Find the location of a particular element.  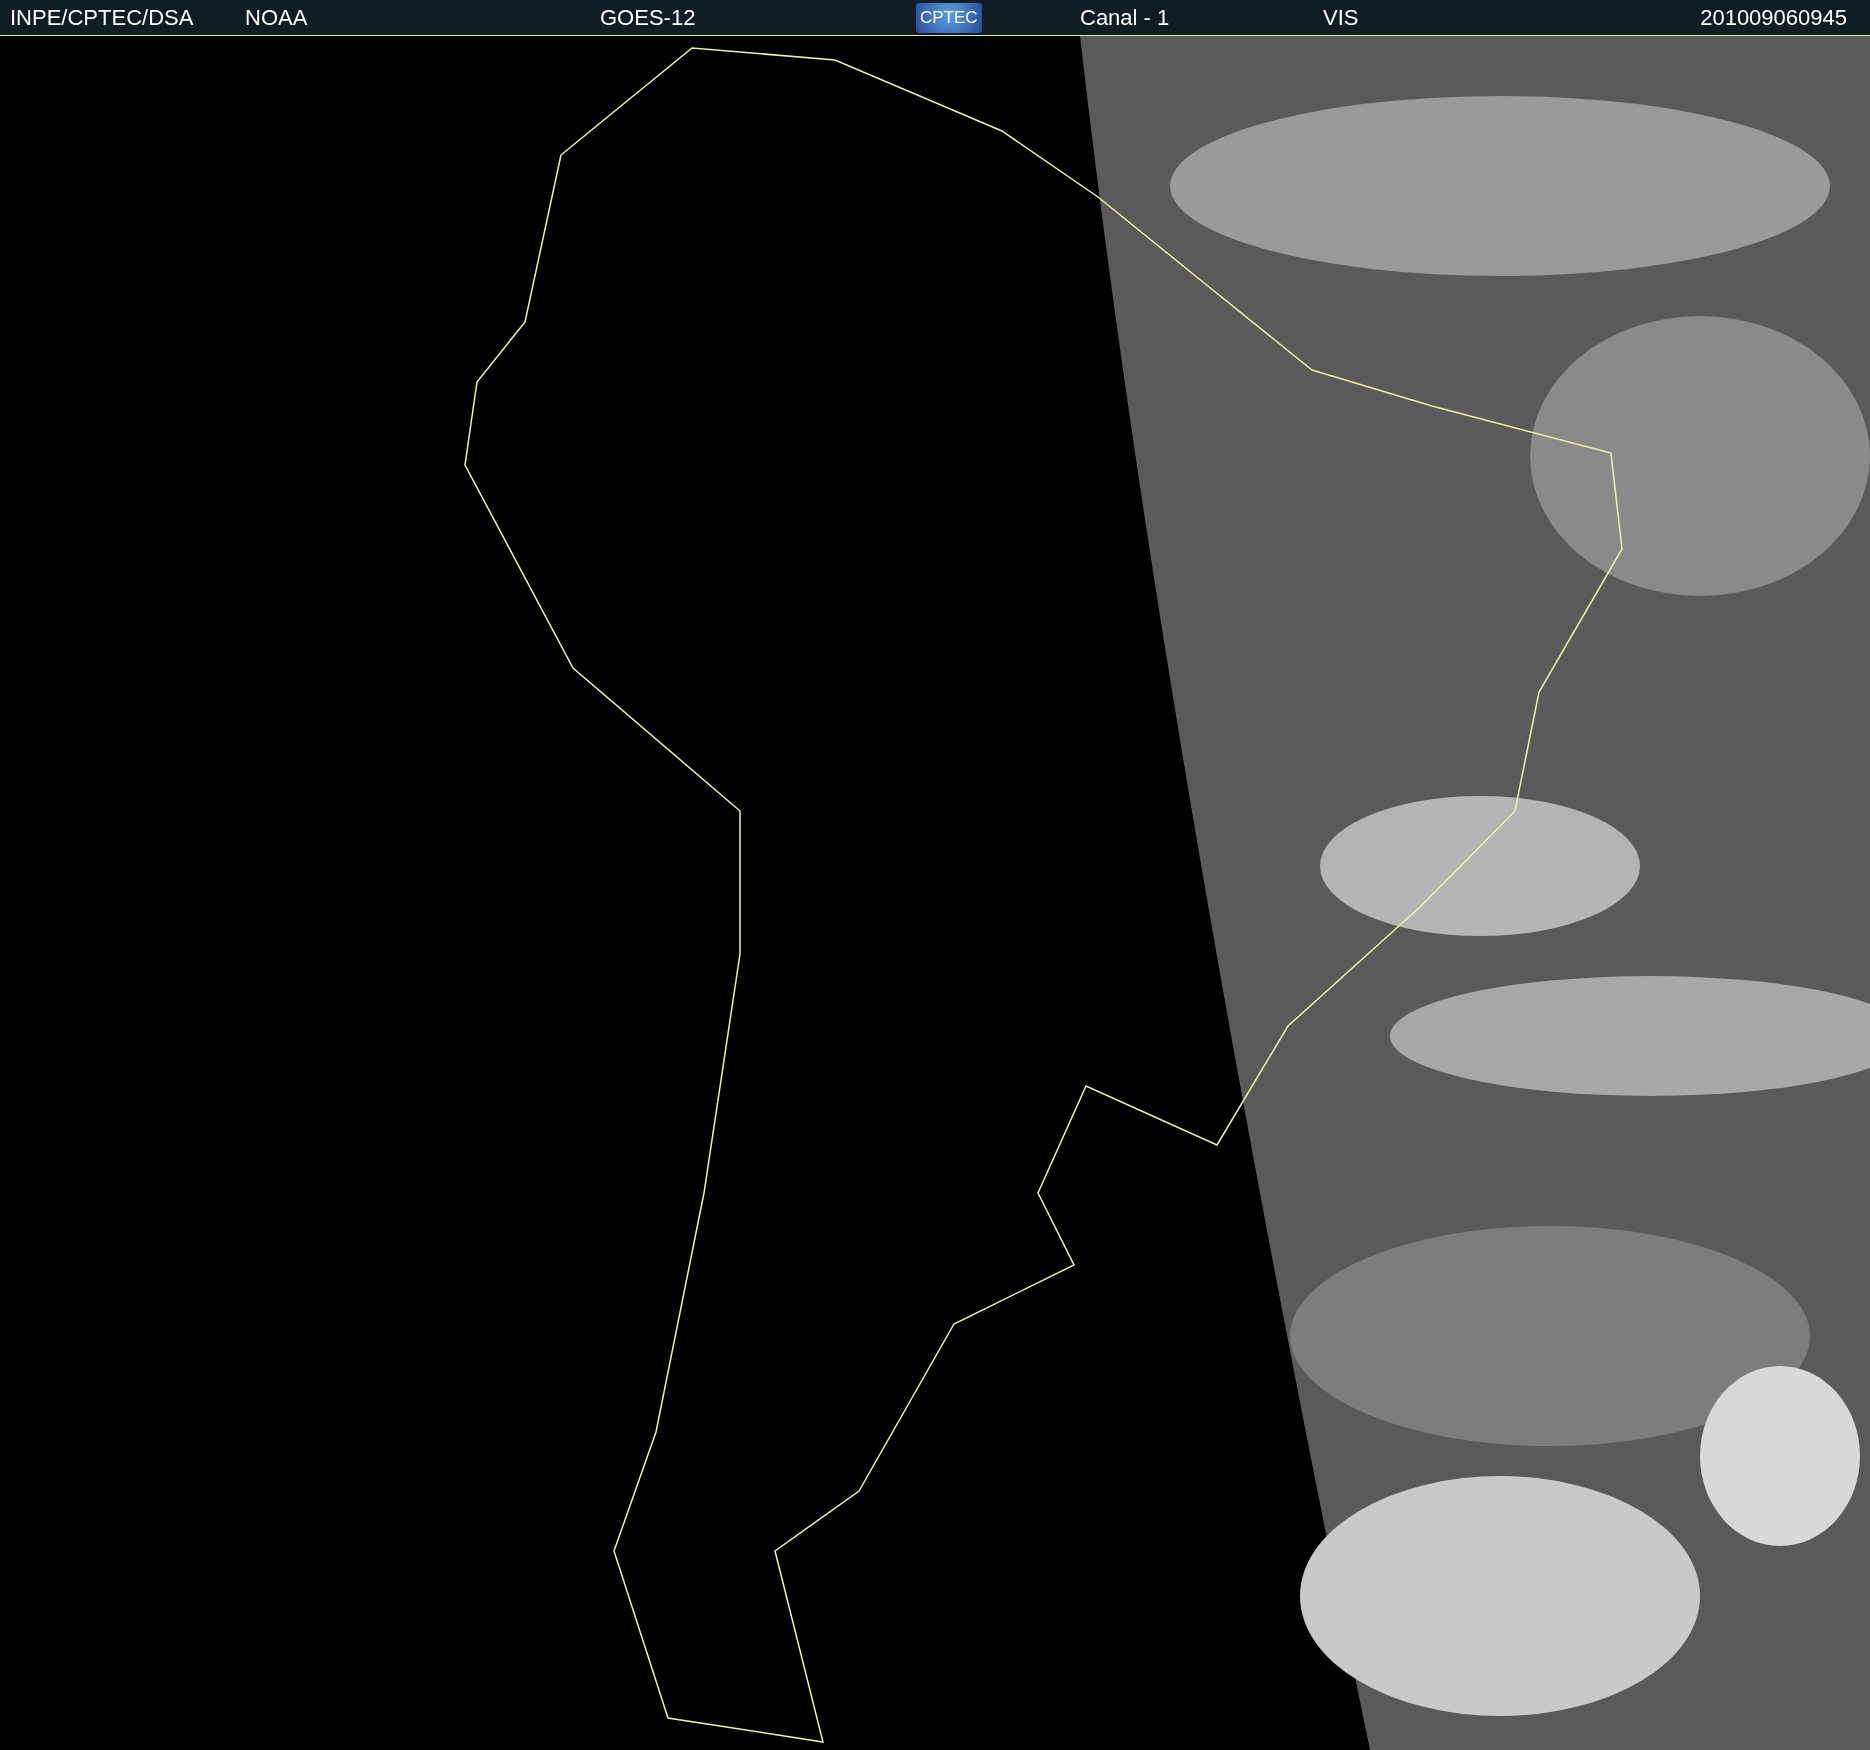

channel-label: Canal - 1 is located at coordinates (1125, 17).